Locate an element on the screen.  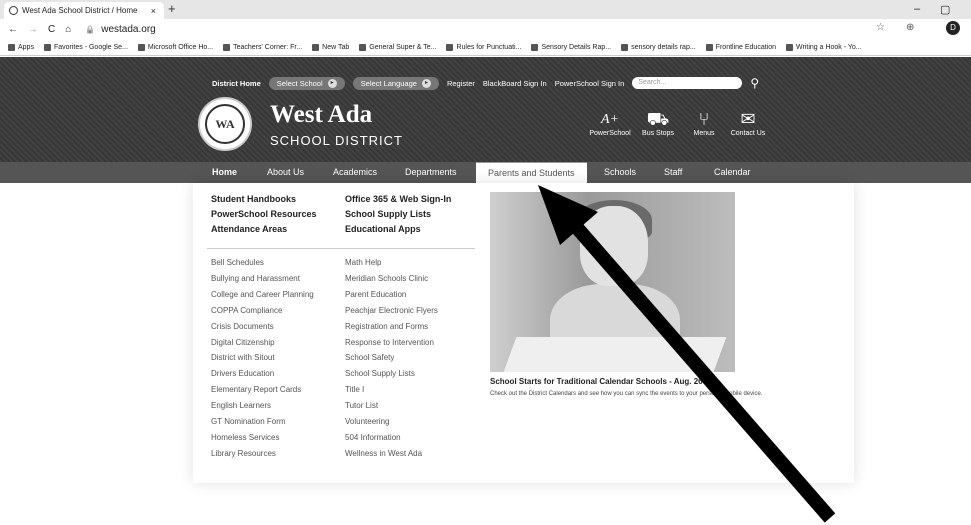
nav-about-us: About Us is located at coordinates (285, 172).